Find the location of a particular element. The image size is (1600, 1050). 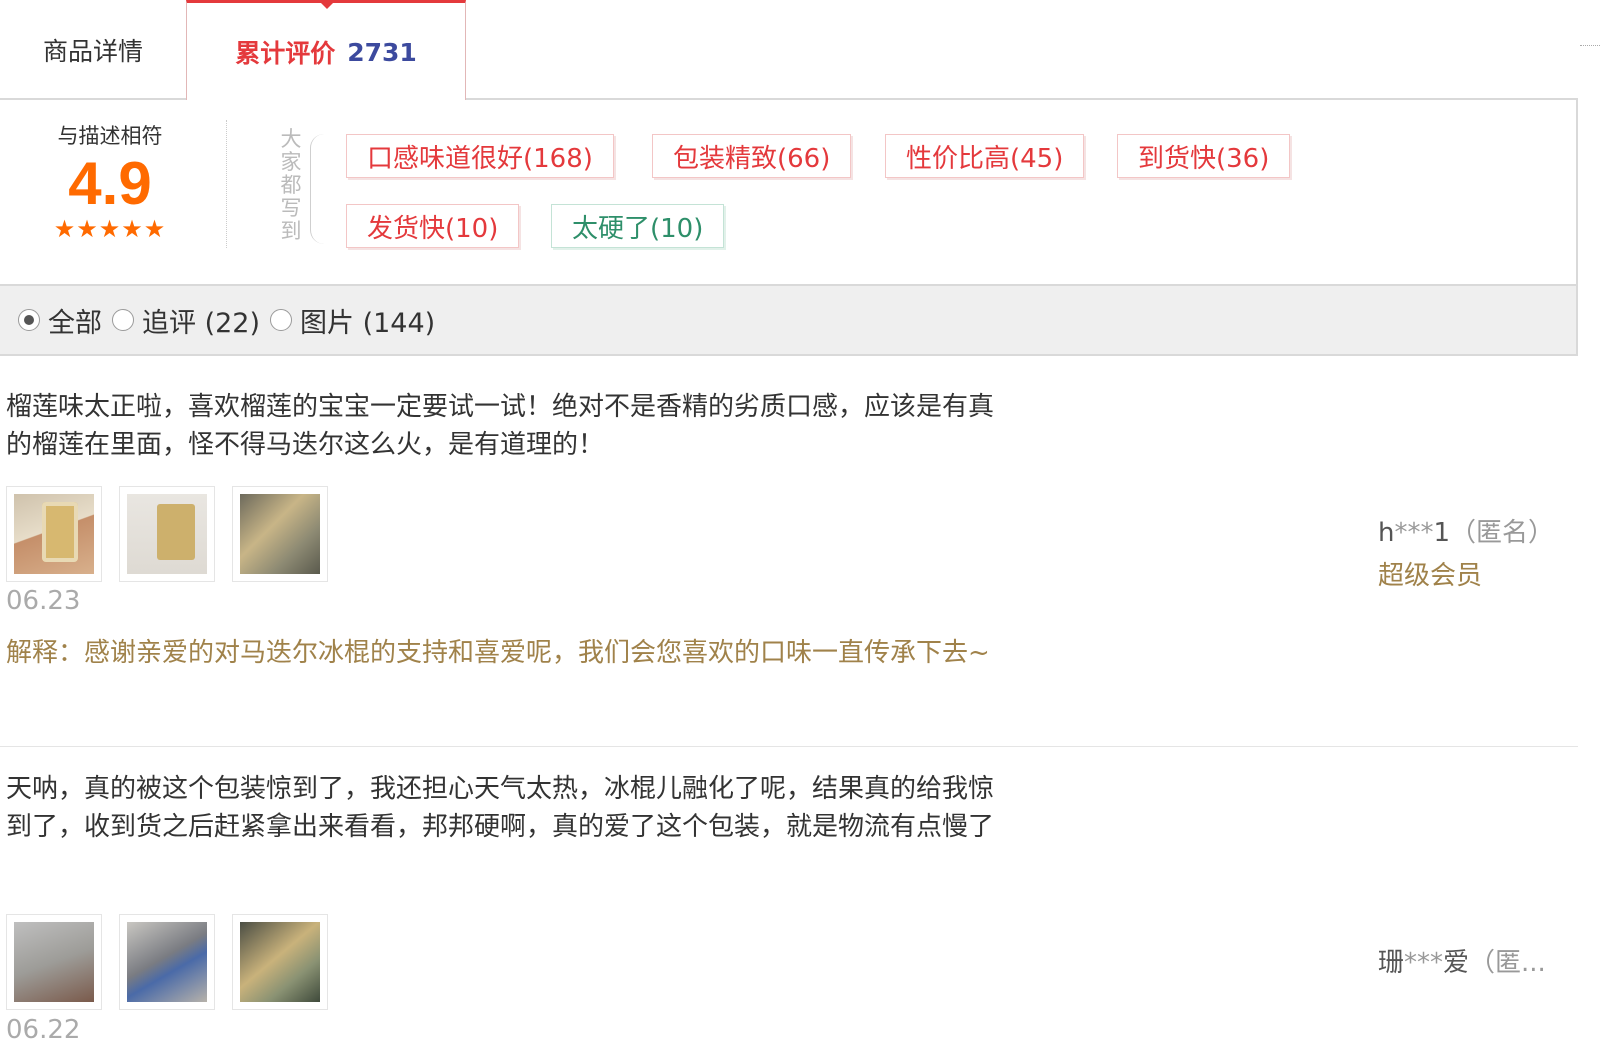

tab-bar: 商品详情 累计评价 2731 is located at coordinates (789, 50).